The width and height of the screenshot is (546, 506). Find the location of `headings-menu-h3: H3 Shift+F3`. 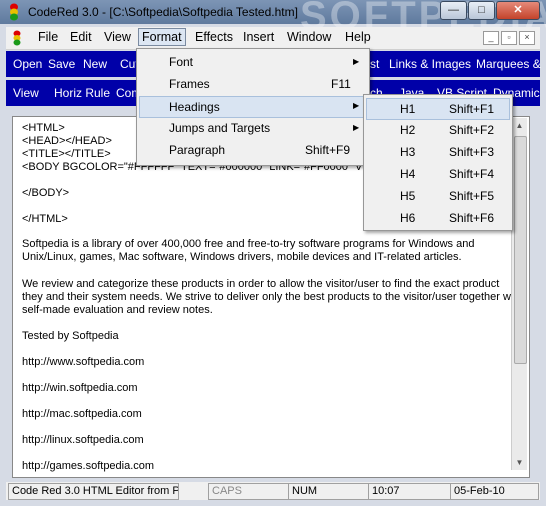

headings-menu-h3: H3 Shift+F3 is located at coordinates (437, 152).